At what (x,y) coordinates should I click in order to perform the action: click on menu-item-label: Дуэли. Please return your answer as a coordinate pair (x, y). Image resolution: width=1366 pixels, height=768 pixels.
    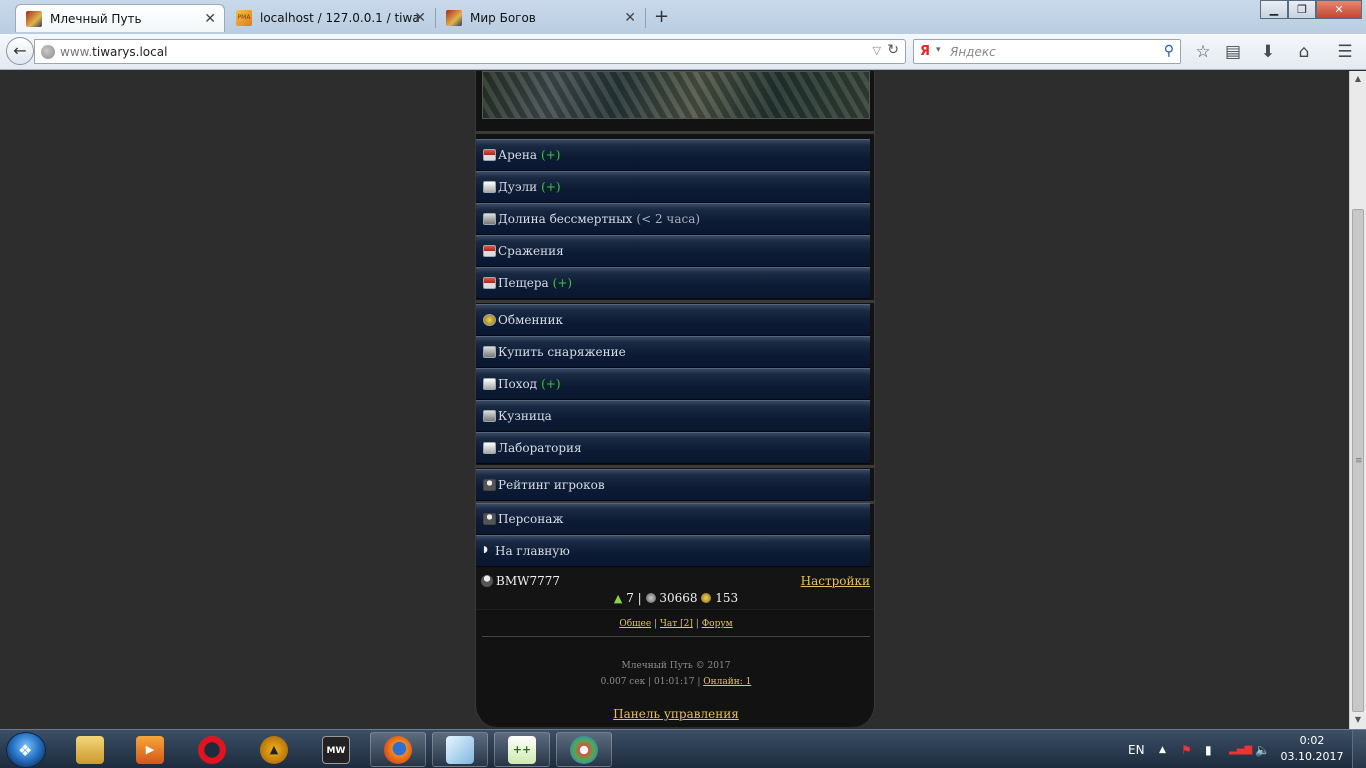
    Looking at the image, I should click on (518, 187).